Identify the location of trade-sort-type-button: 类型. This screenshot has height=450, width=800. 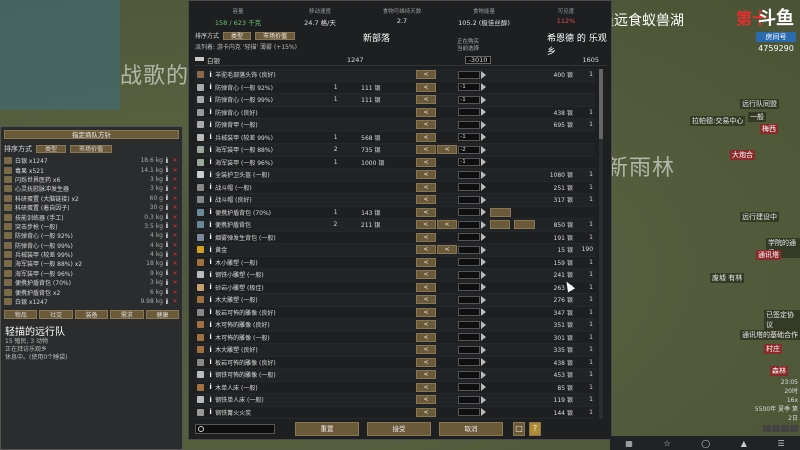
(237, 35).